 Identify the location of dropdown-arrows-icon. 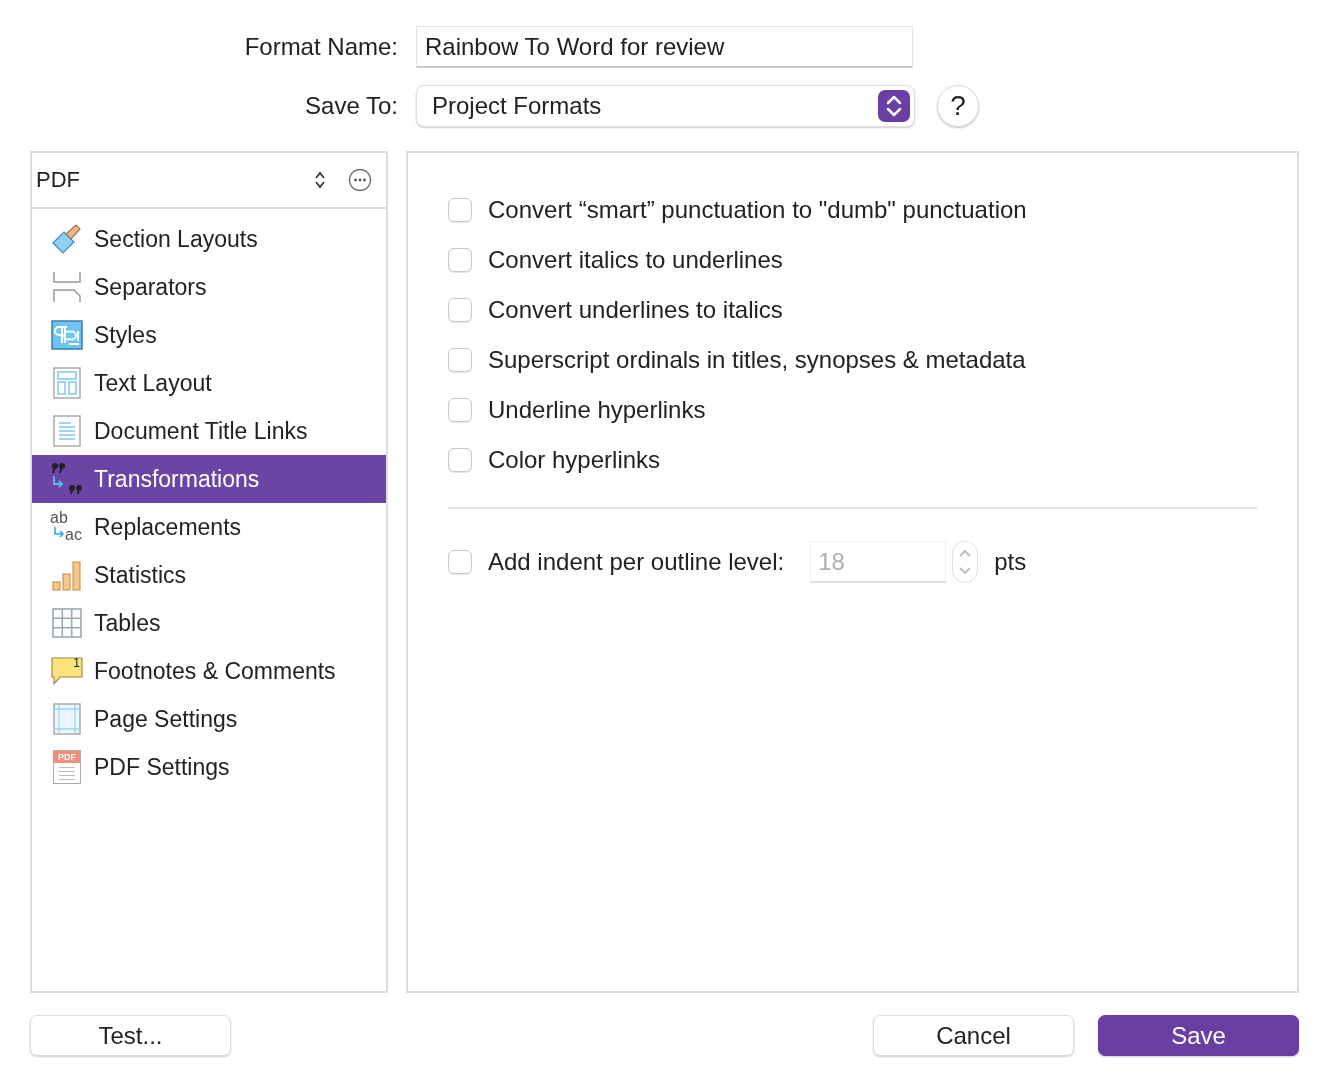
(894, 106).